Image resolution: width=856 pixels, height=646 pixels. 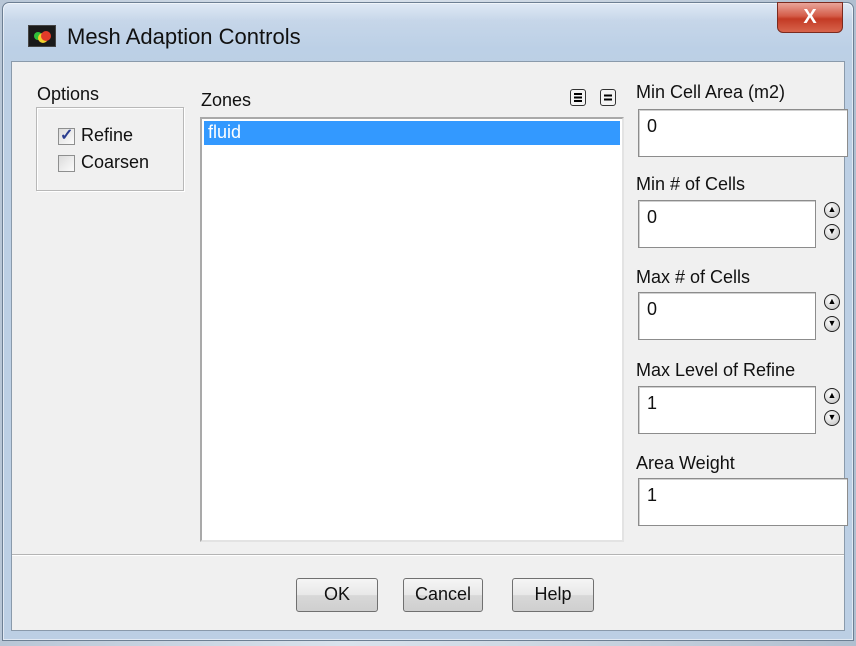 I want to click on max-level-spinner: ▲ ▼, so click(x=832, y=410).